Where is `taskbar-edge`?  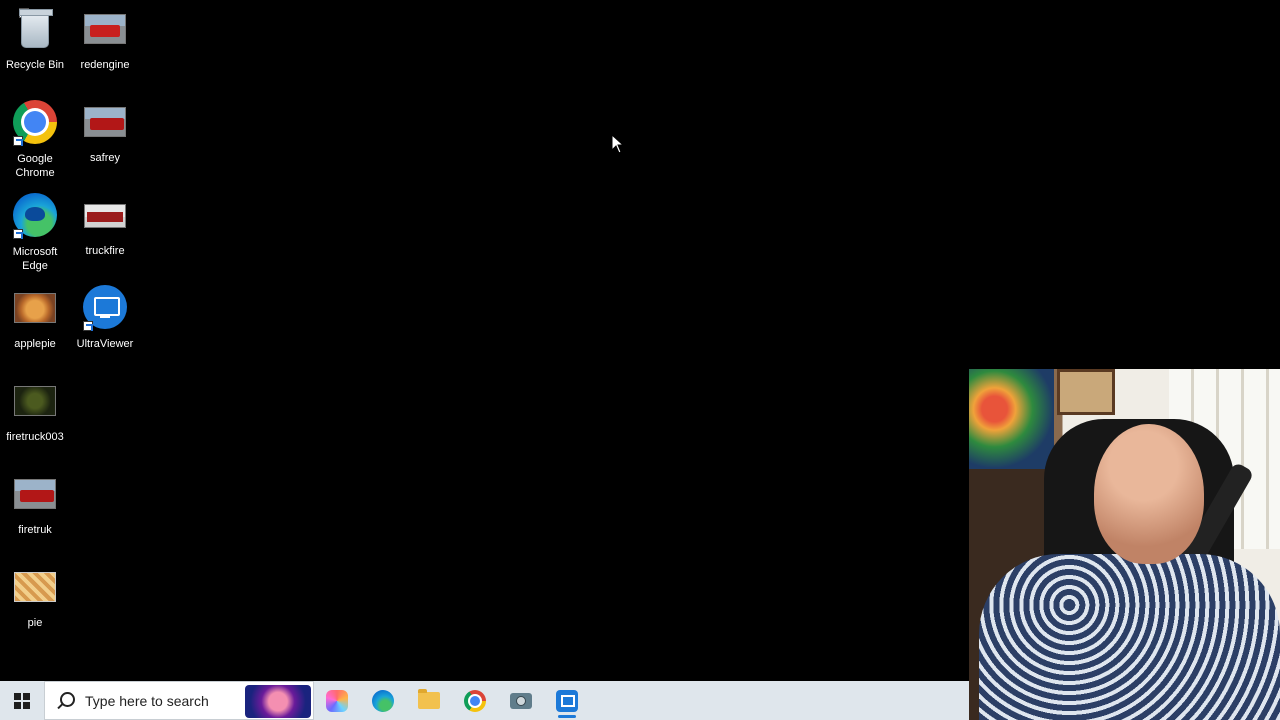
taskbar-edge is located at coordinates (383, 700).